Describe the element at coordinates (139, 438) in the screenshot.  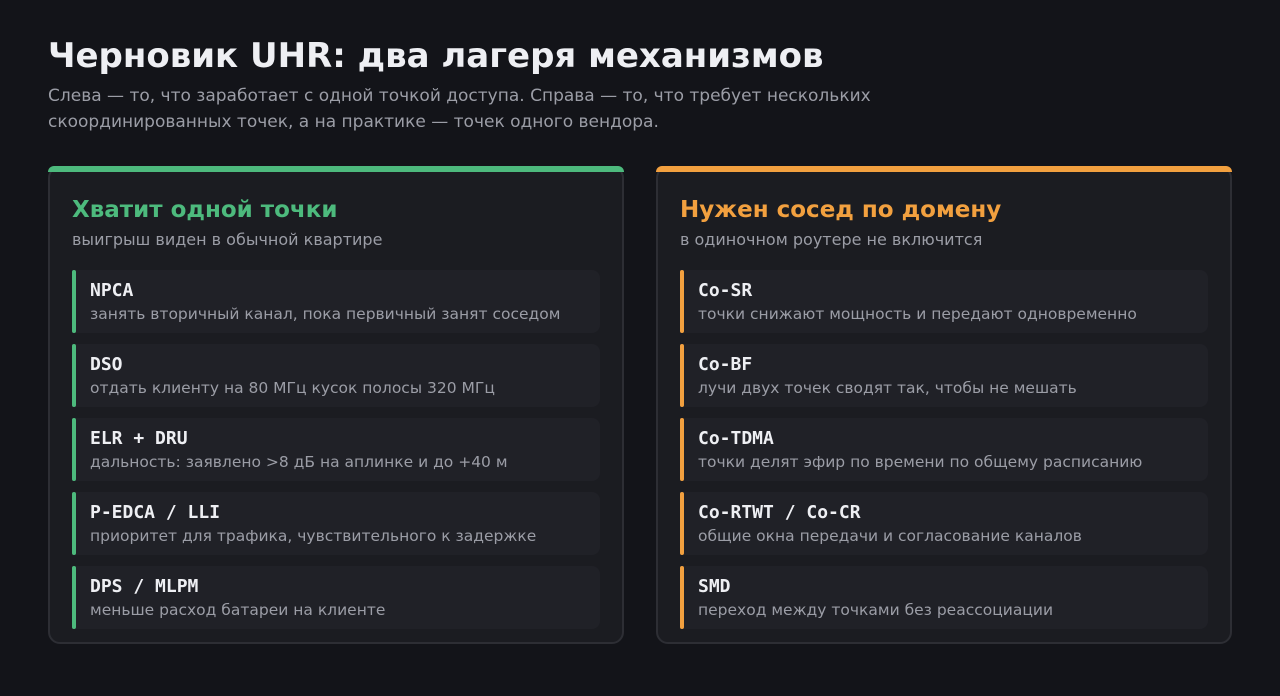
I see `mechanism-name: ELR + DRU` at that location.